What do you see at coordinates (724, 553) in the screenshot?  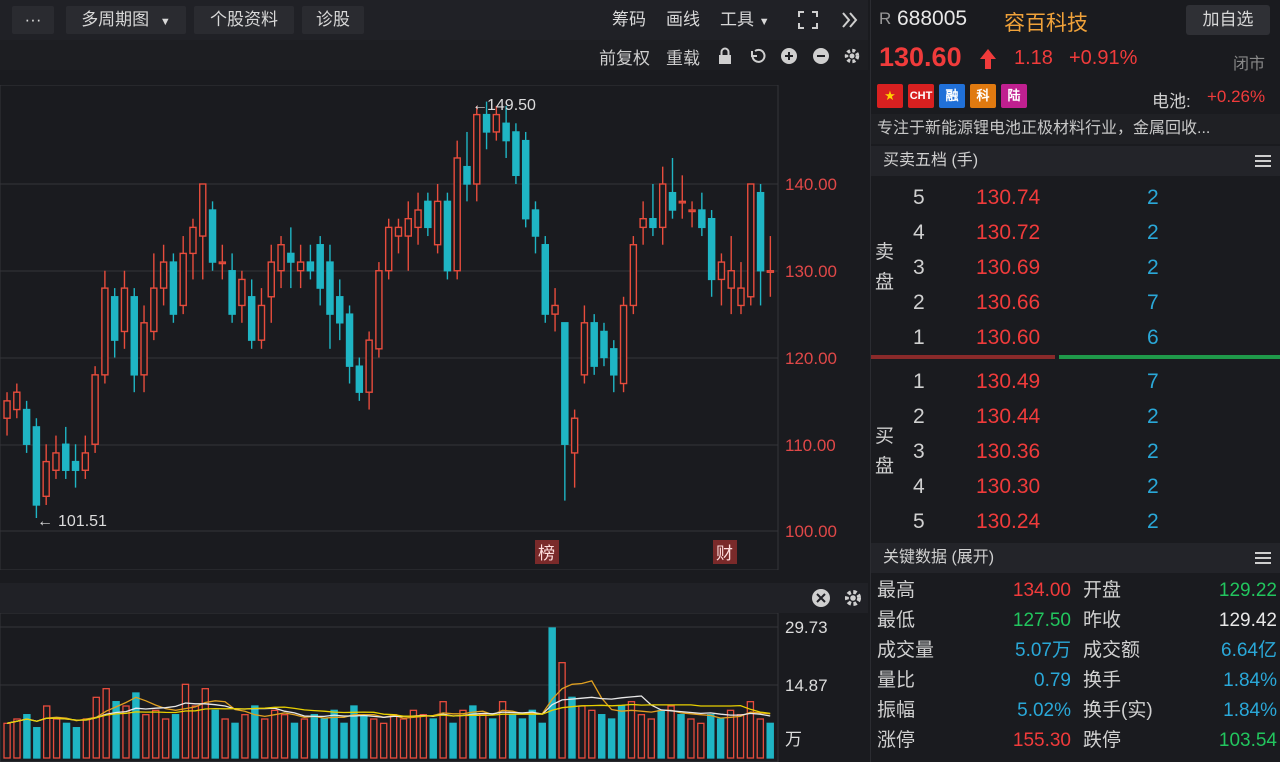 I see `finance-tag: 财` at bounding box center [724, 553].